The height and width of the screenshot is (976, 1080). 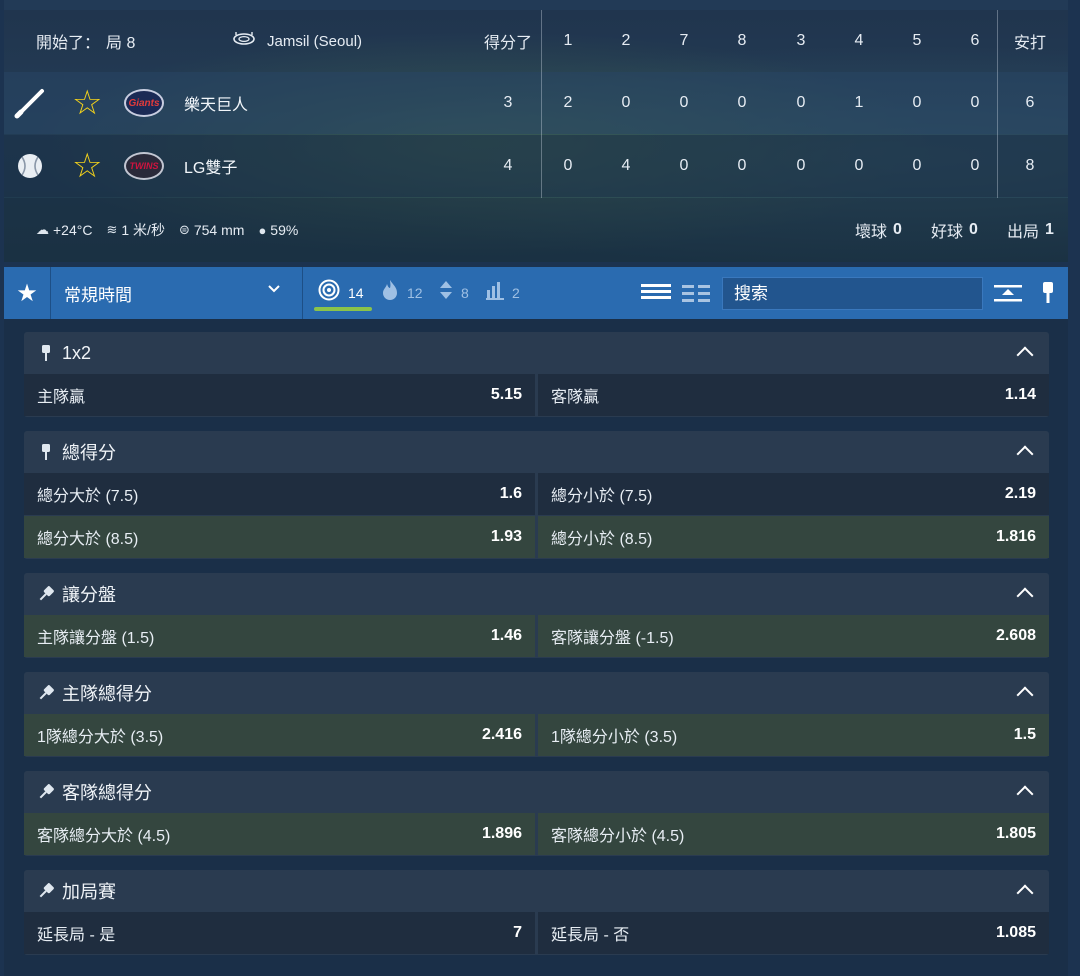 What do you see at coordinates (506, 394) in the screenshot?
I see `odds-value: 5.15` at bounding box center [506, 394].